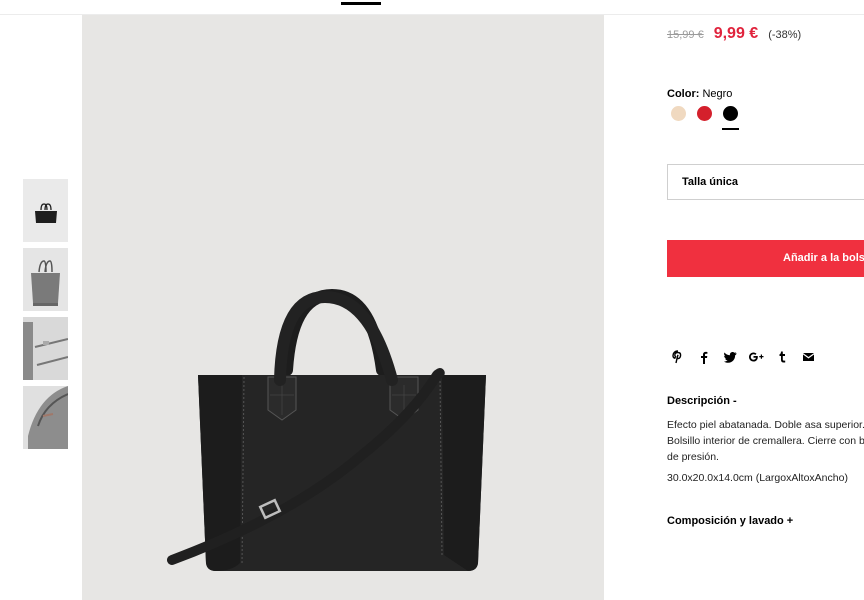 This screenshot has width=864, height=600. I want to click on twitter-icon, so click(730, 357).